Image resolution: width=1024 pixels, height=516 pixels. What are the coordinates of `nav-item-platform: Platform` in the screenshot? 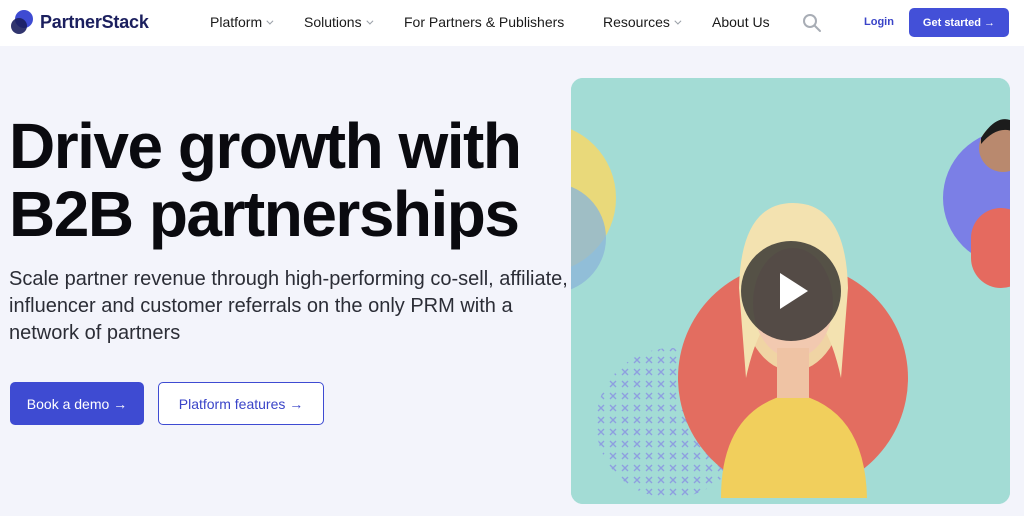 It's located at (242, 22).